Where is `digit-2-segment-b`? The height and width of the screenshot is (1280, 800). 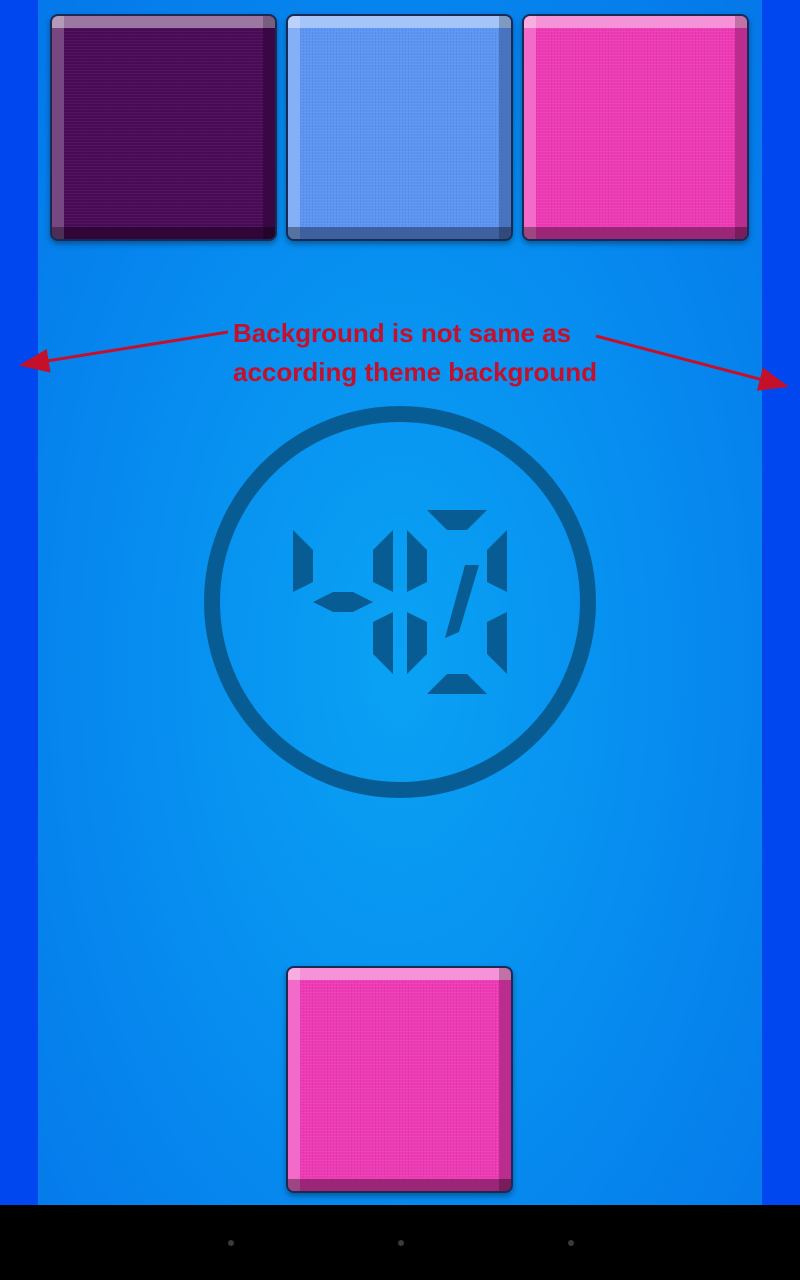 digit-2-segment-b is located at coordinates (497, 561).